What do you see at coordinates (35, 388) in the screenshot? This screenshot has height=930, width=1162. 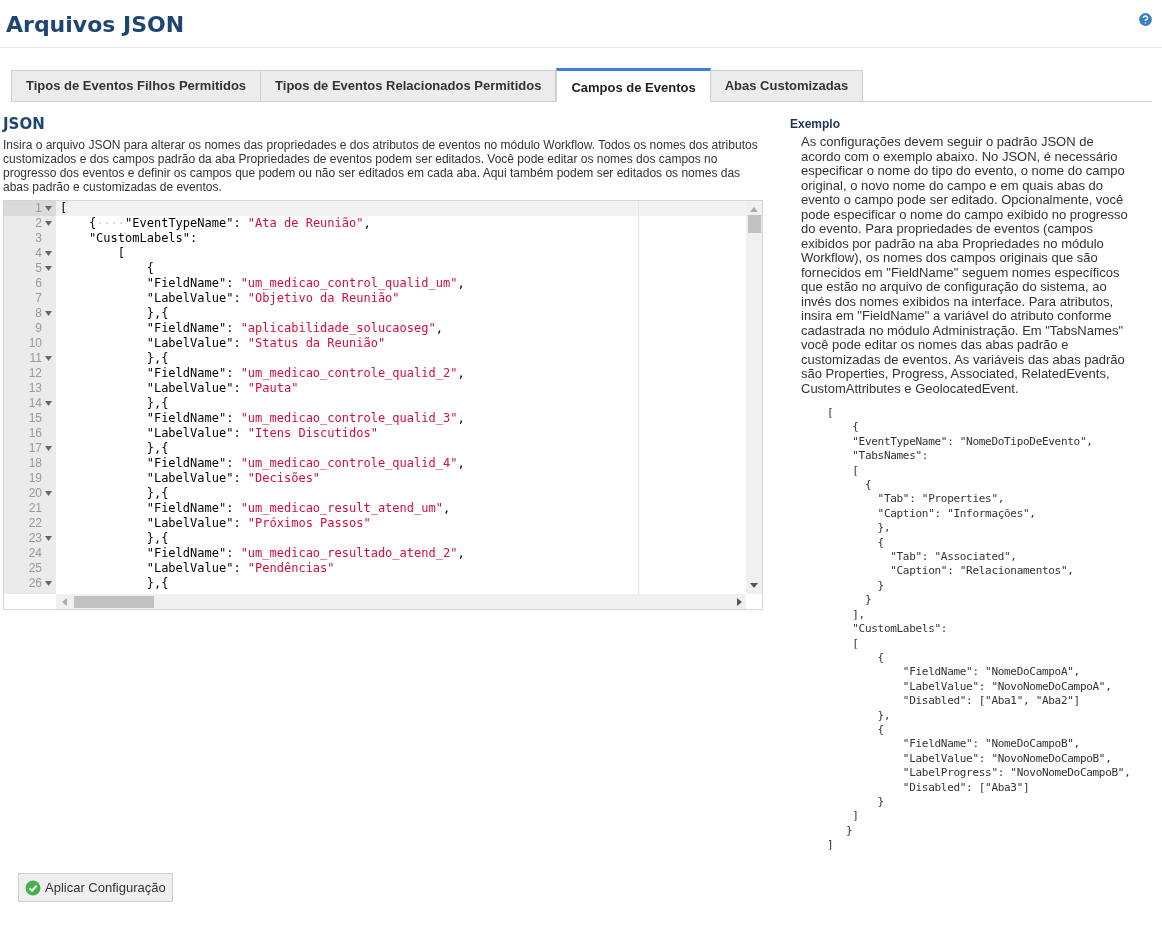 I see `line-number: 13` at bounding box center [35, 388].